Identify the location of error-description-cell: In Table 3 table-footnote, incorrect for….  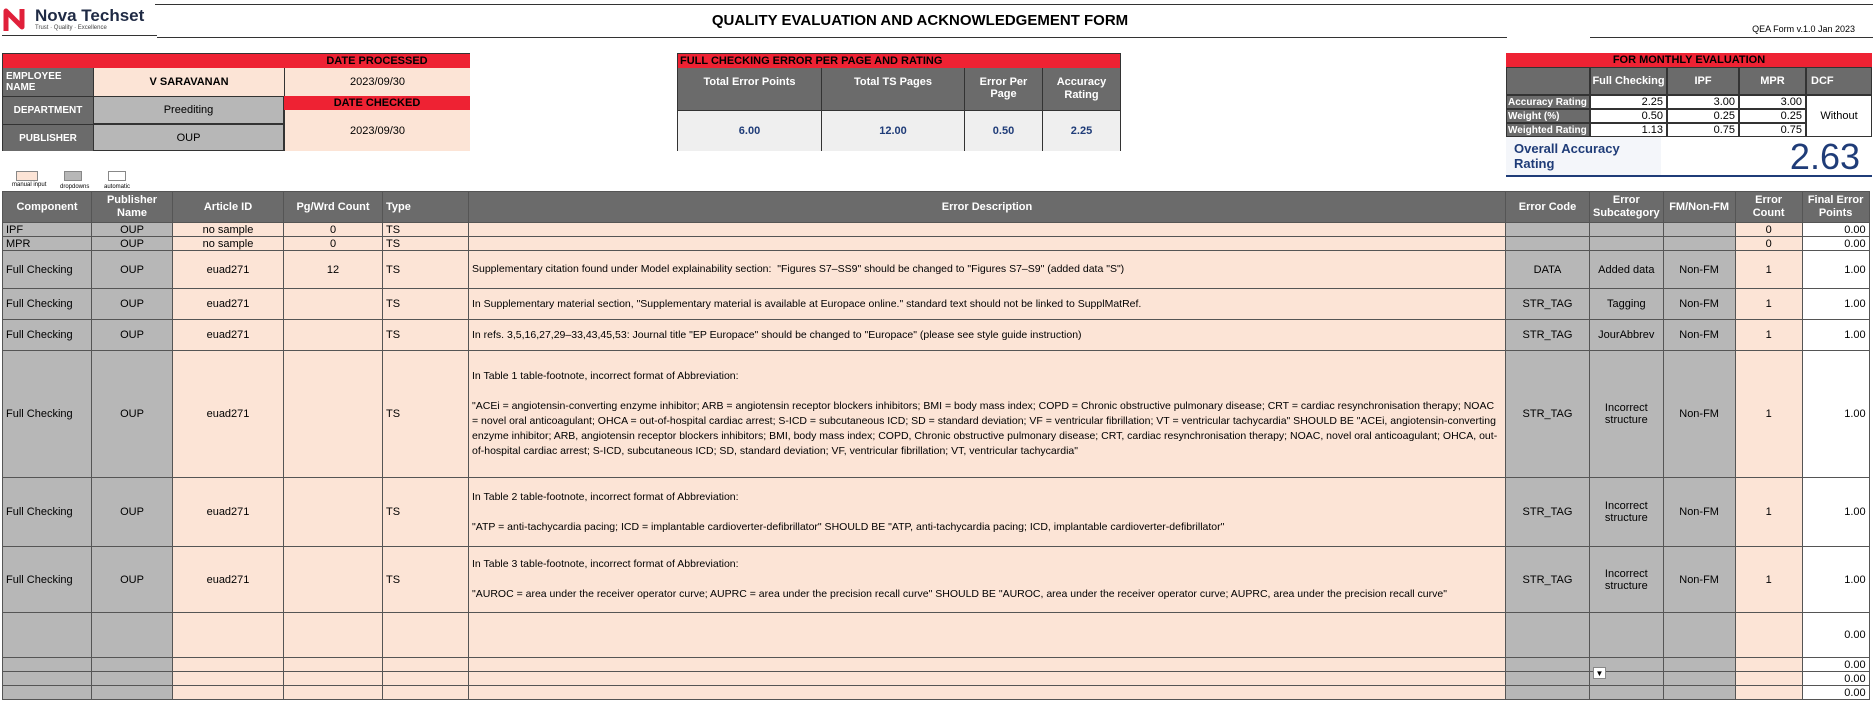
(987, 579).